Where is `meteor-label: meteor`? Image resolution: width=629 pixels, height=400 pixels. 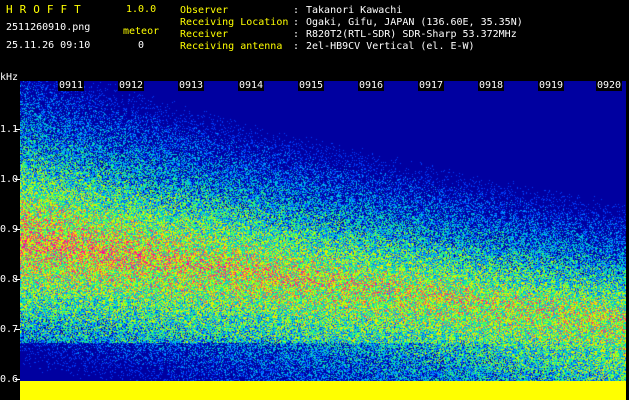
meteor-label: meteor is located at coordinates (141, 31).